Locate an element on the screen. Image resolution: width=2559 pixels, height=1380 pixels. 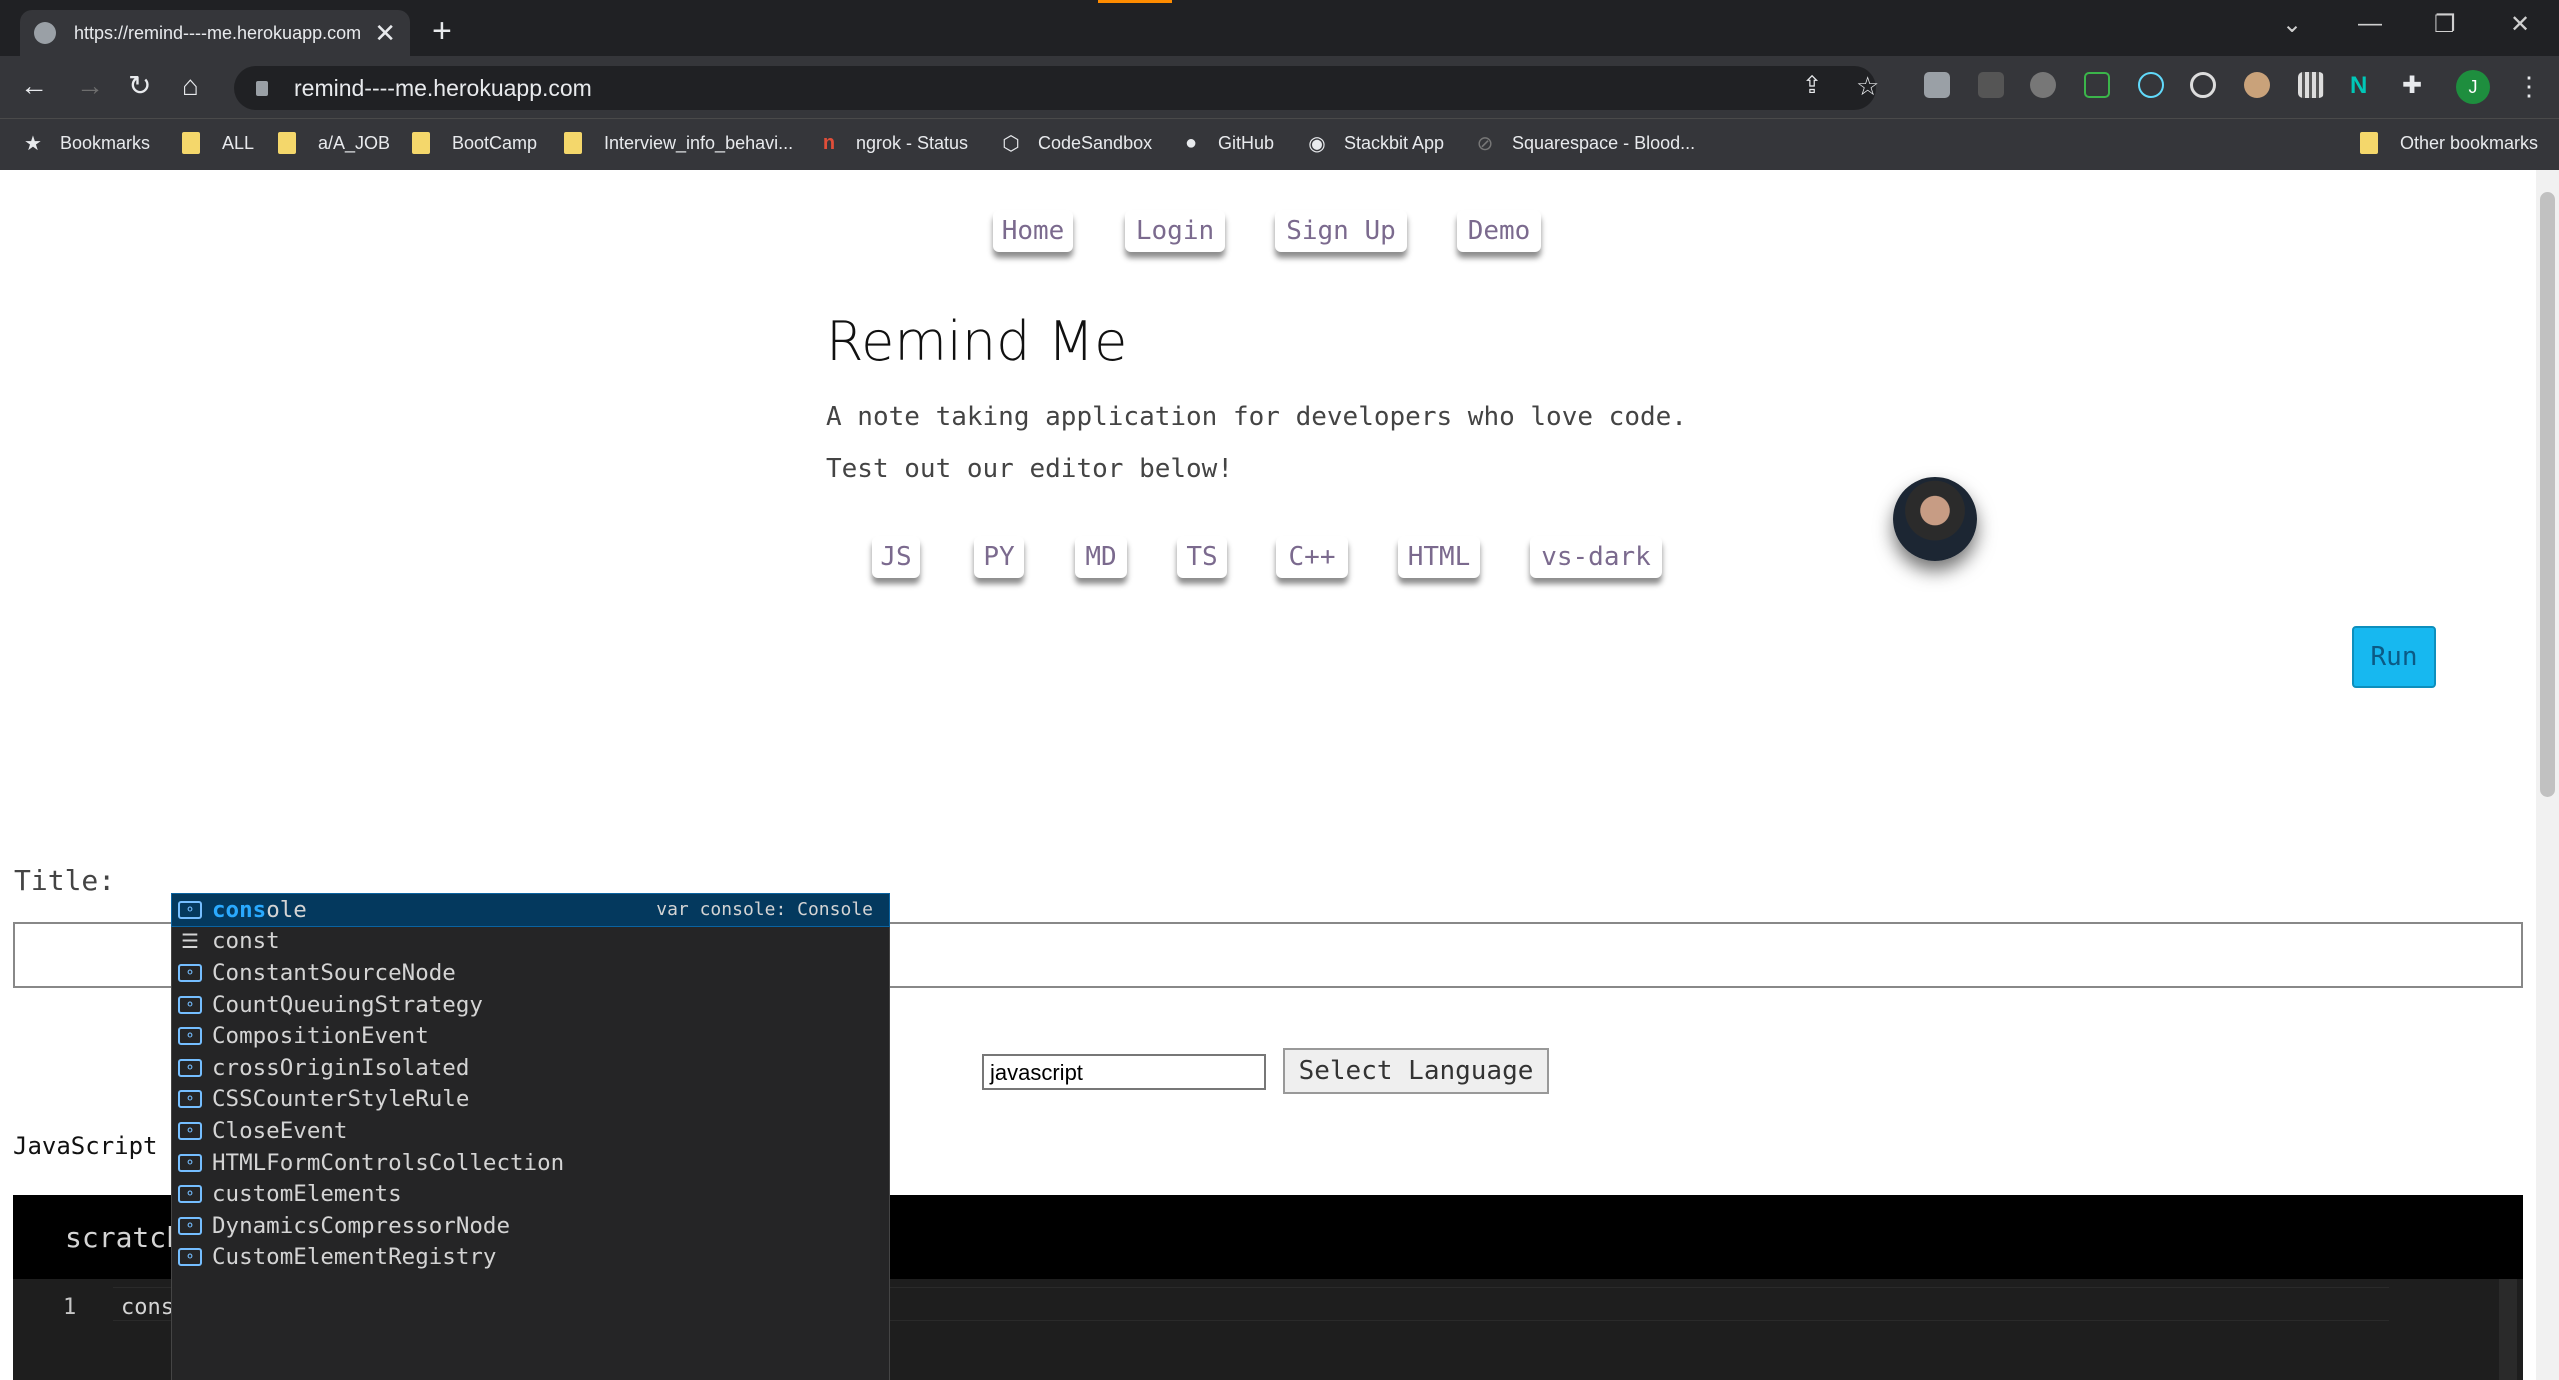
suggestion-item: ⚬ CloseEvent is located at coordinates (530, 1131).